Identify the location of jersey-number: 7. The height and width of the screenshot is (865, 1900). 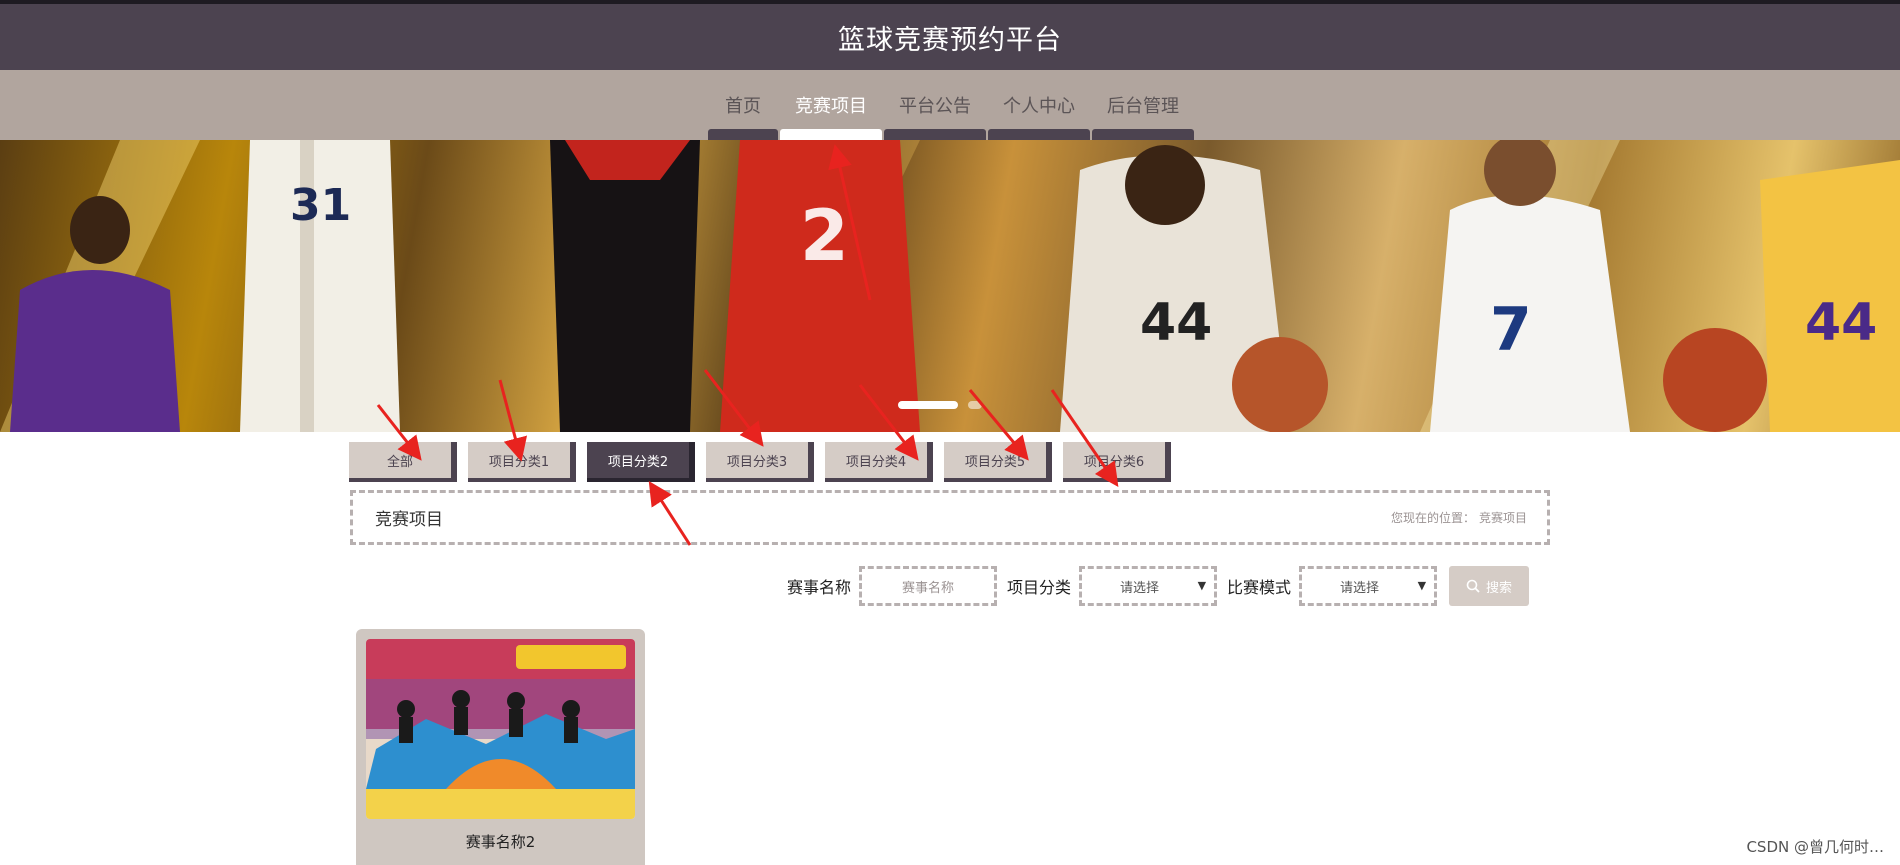
(1511, 330).